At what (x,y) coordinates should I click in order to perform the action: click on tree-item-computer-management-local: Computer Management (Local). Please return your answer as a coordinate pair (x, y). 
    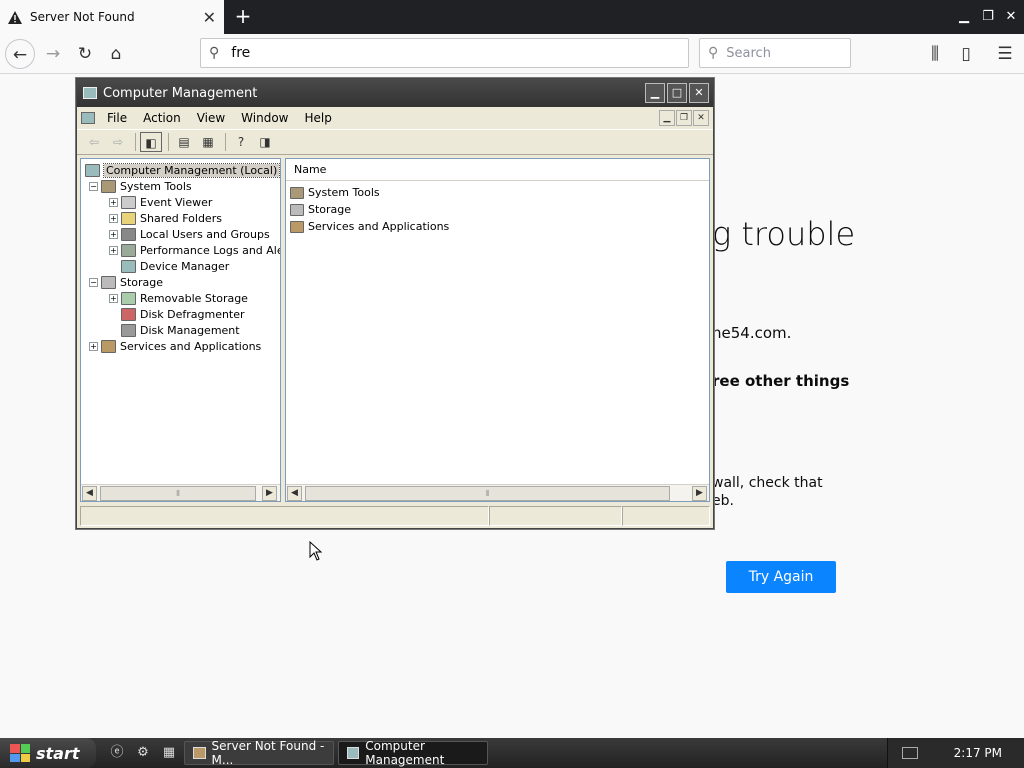
    Looking at the image, I should click on (182, 170).